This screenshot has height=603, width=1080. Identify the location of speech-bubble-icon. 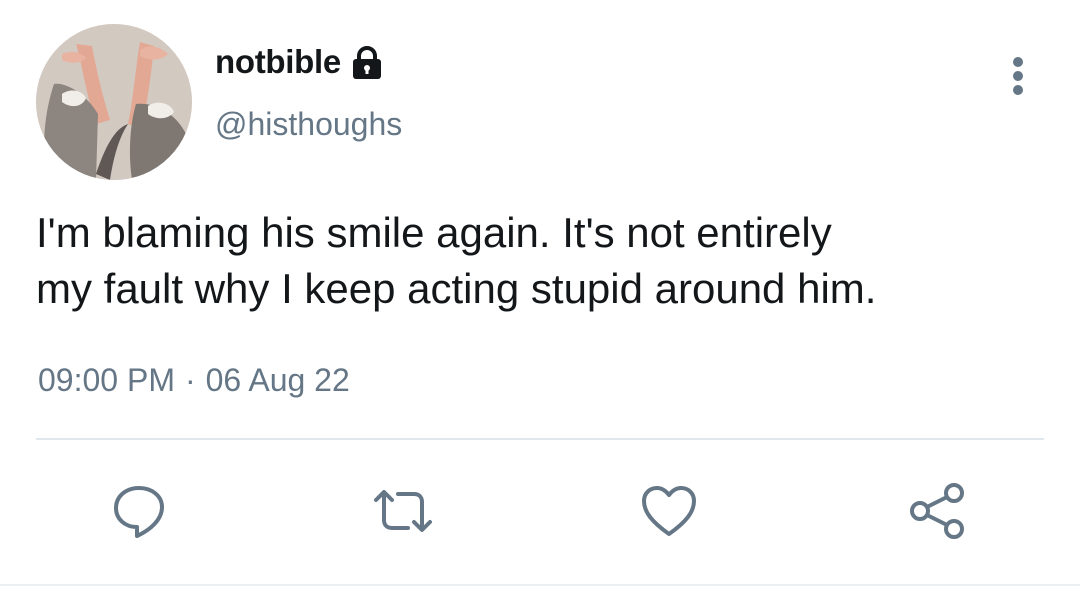
(139, 512).